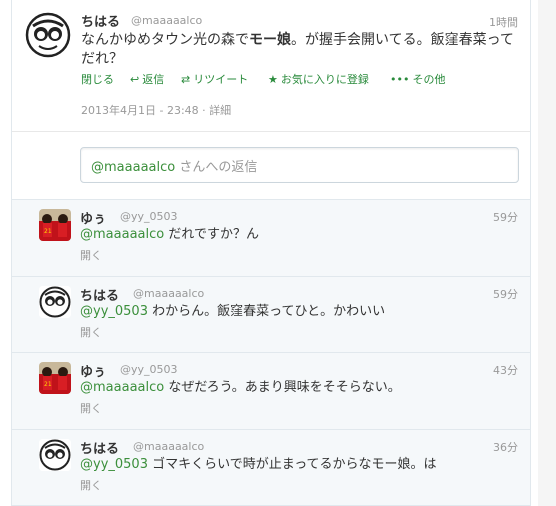 Image resolution: width=556 pixels, height=506 pixels. I want to click on reply-text: @yy_0503 ゴマキくらいで時が止まってるからなモー娘。は, so click(258, 464).